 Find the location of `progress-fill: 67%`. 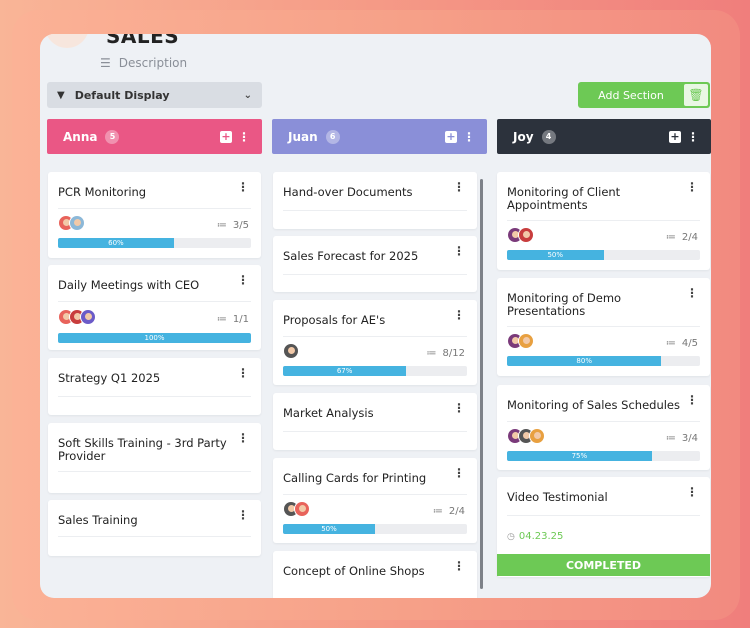

progress-fill: 67% is located at coordinates (345, 371).